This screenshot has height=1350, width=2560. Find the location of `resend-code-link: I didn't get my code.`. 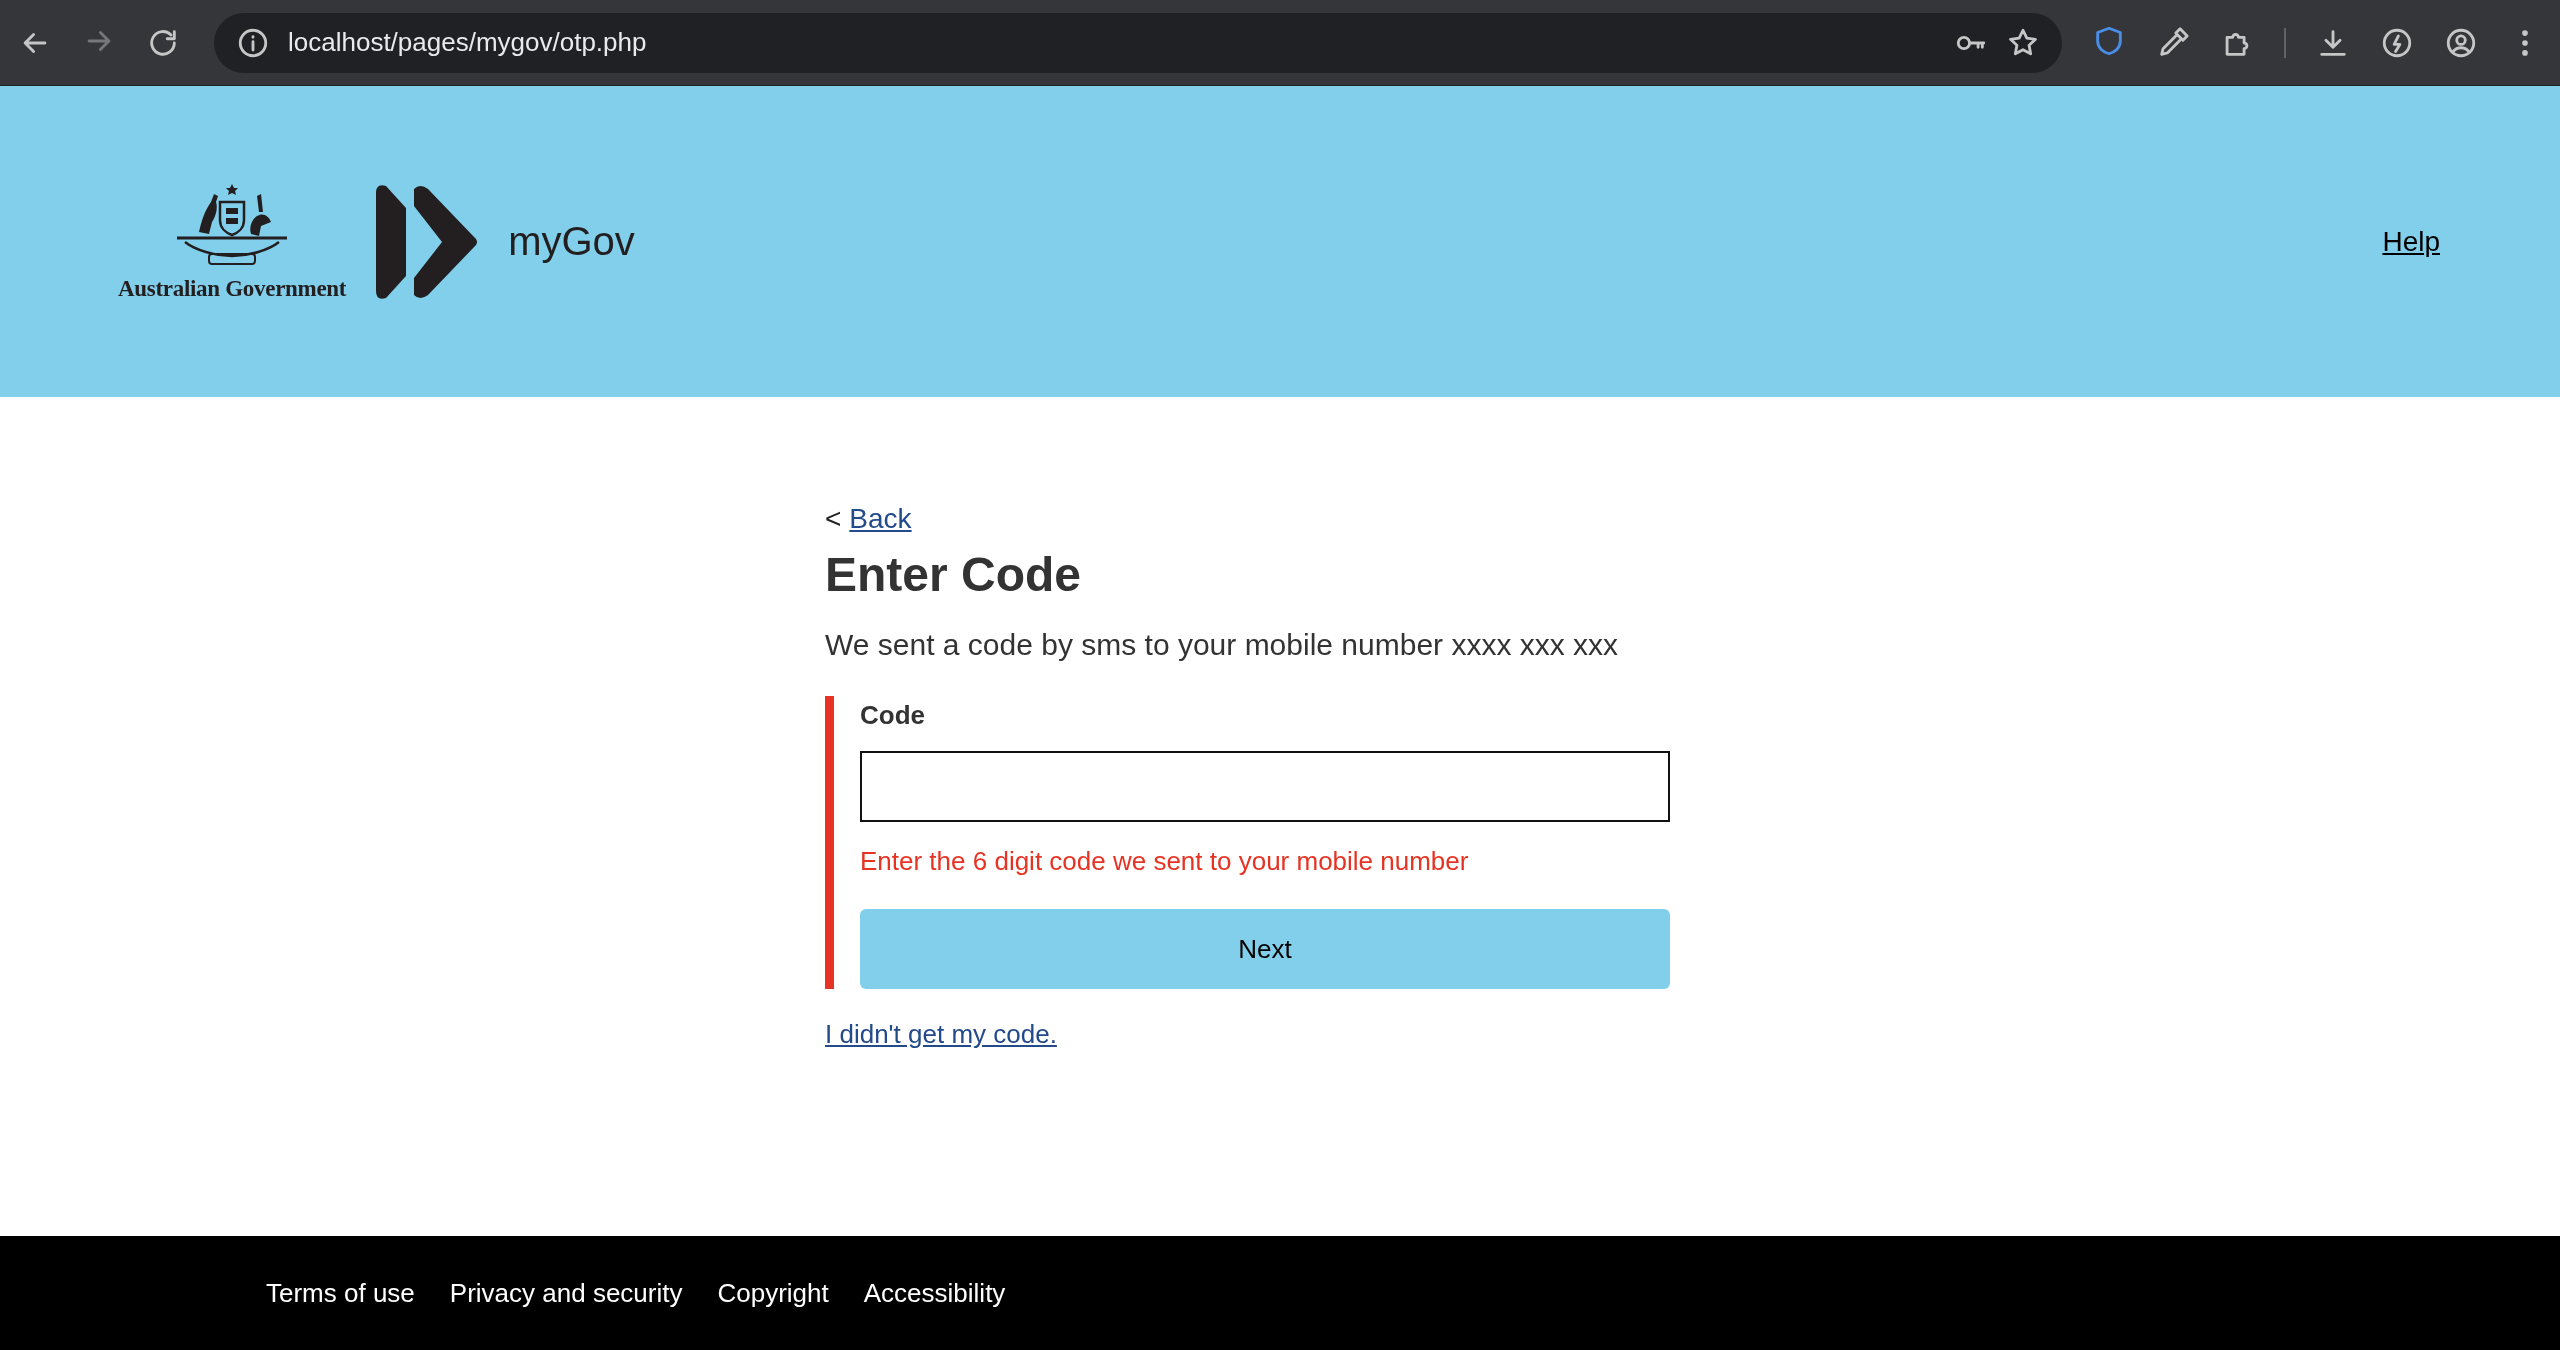

resend-code-link: I didn't get my code. is located at coordinates (1247, 1034).